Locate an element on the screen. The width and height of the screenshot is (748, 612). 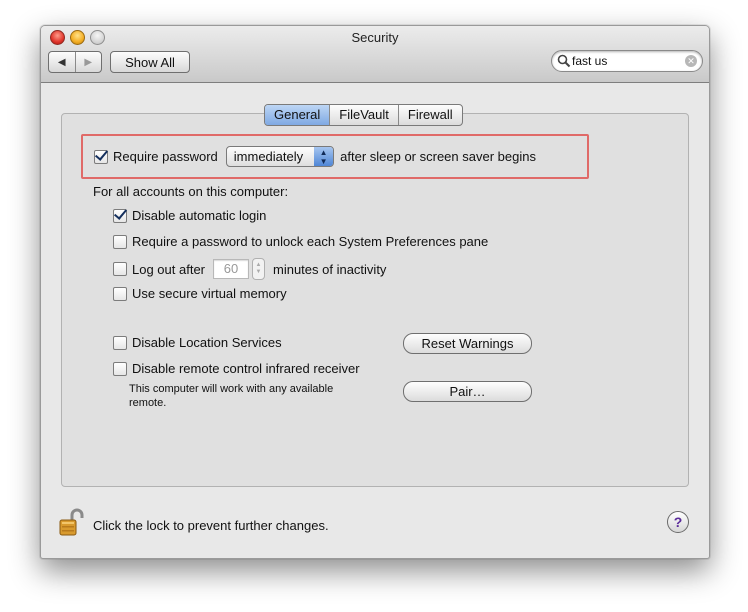
window-title: Security is located at coordinates (375, 37).